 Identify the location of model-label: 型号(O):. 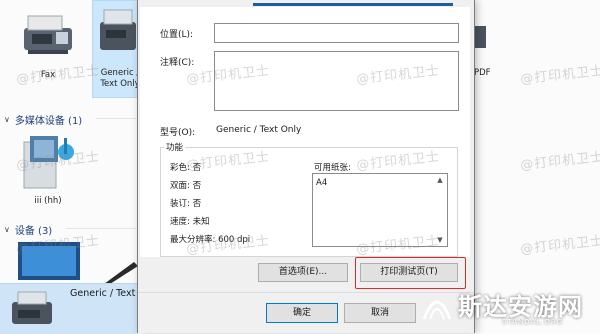
(178, 133).